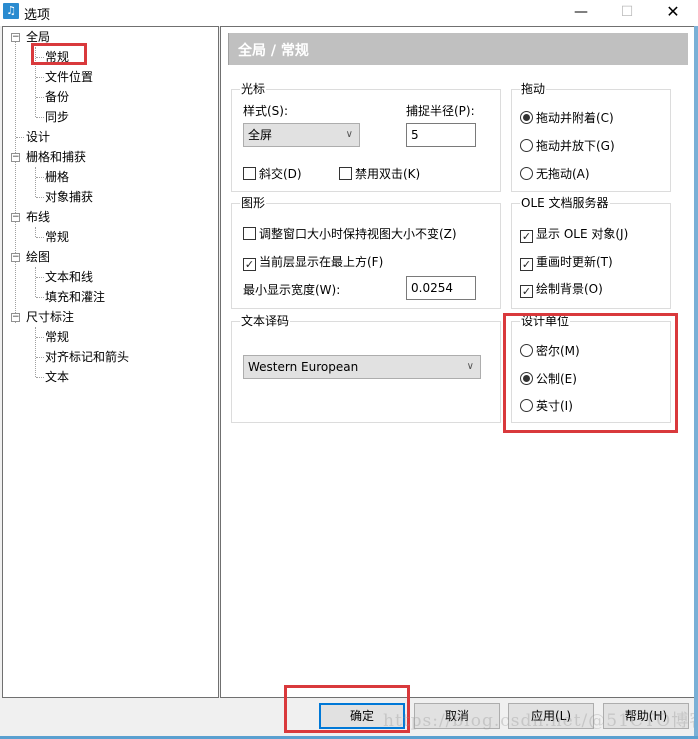  I want to click on apply-button: 应用(L), so click(551, 716).